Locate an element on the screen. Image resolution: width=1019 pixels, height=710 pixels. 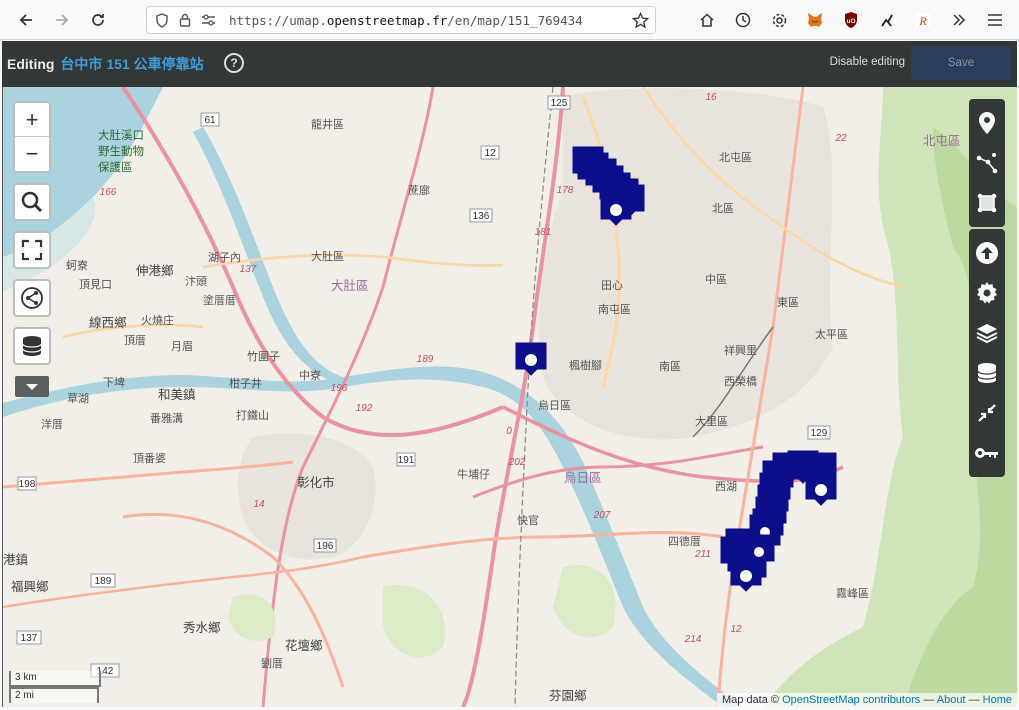
home-icon is located at coordinates (707, 20).